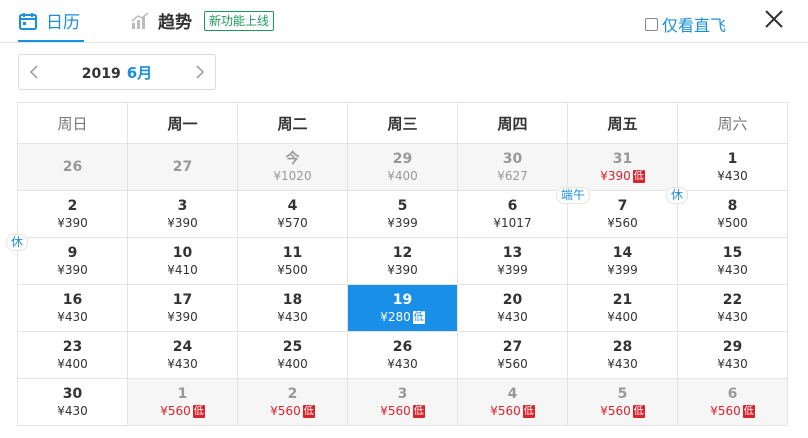 The height and width of the screenshot is (438, 808). I want to click on year-label: 2019, so click(101, 73).